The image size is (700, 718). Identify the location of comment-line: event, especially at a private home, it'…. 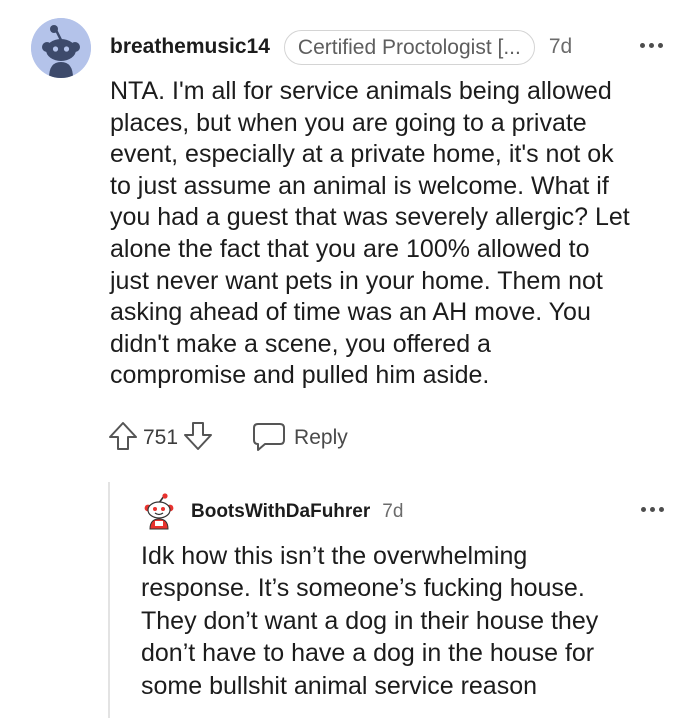
(362, 154).